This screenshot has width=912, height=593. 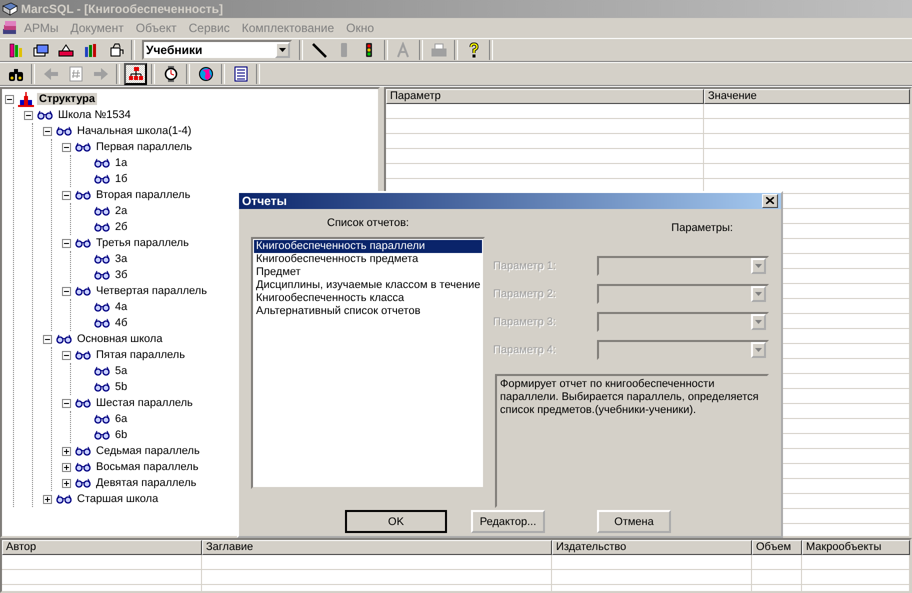 What do you see at coordinates (121, 435) in the screenshot?
I see `tree-item: 6b` at bounding box center [121, 435].